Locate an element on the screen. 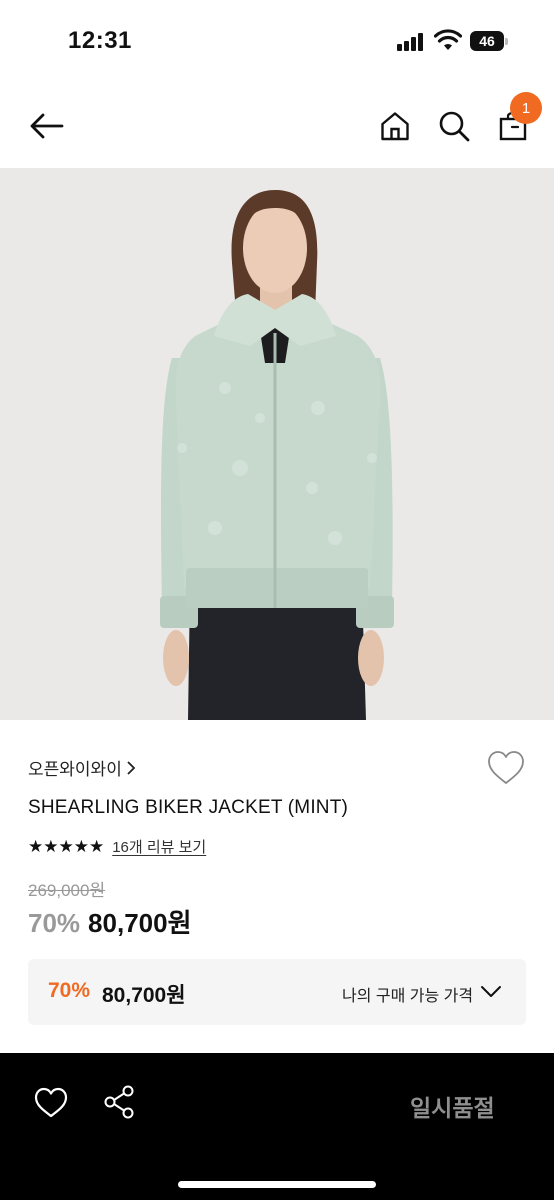  my-price-dropdown: 70% 80,700원 나의 구매 가능 가격 is located at coordinates (277, 992).